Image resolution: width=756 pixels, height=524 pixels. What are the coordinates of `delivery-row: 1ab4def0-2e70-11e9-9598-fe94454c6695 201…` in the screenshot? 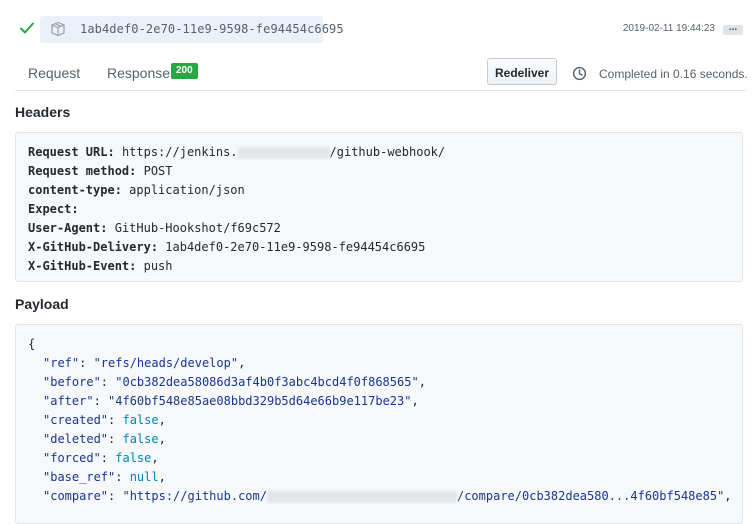 It's located at (378, 30).